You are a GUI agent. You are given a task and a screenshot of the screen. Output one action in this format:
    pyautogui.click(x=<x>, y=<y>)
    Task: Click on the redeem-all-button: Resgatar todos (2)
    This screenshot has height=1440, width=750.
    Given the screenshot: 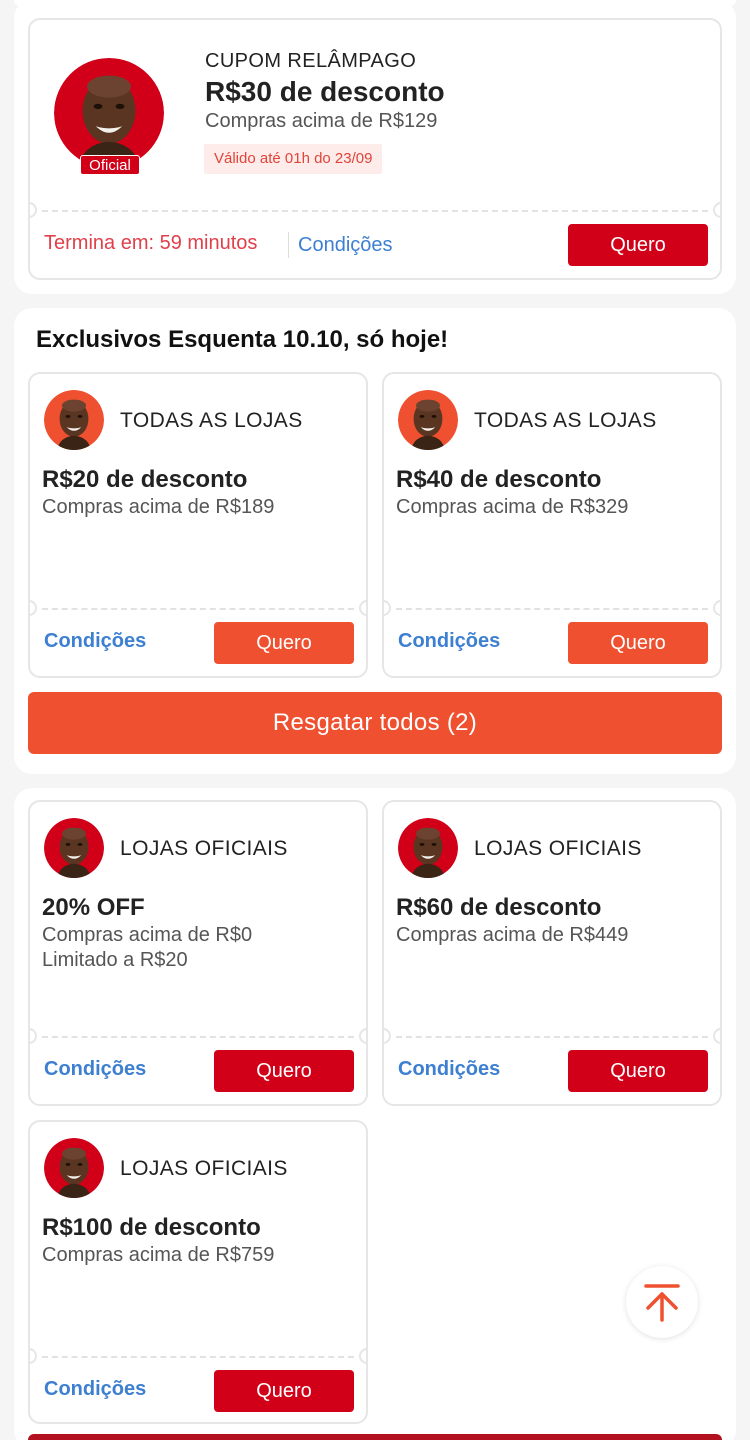 What is the action you would take?
    pyautogui.click(x=375, y=723)
    